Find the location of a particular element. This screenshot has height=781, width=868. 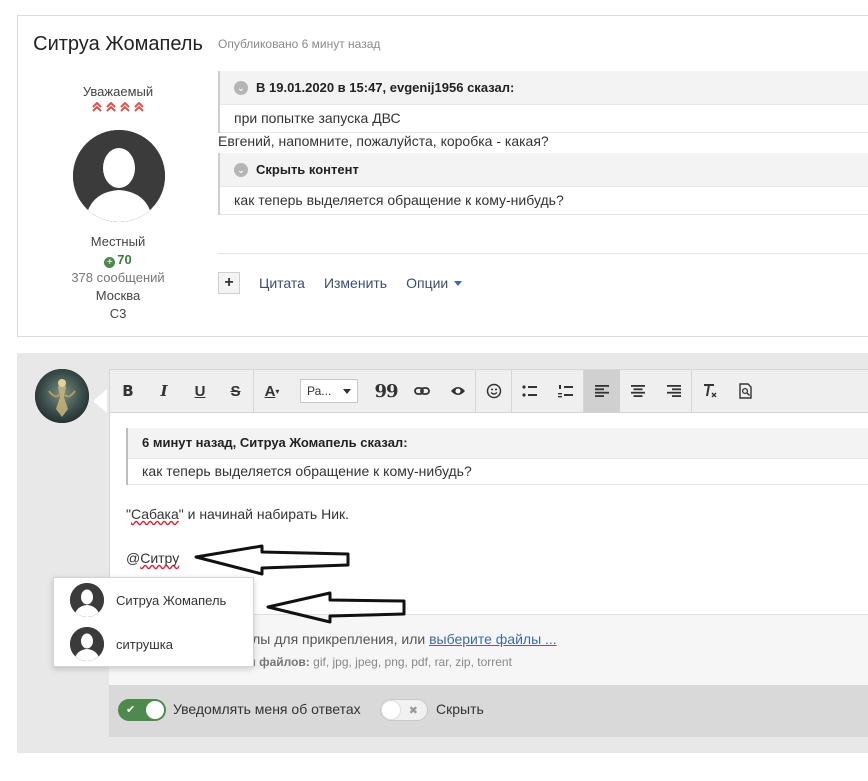

bold-button: B is located at coordinates (128, 391).